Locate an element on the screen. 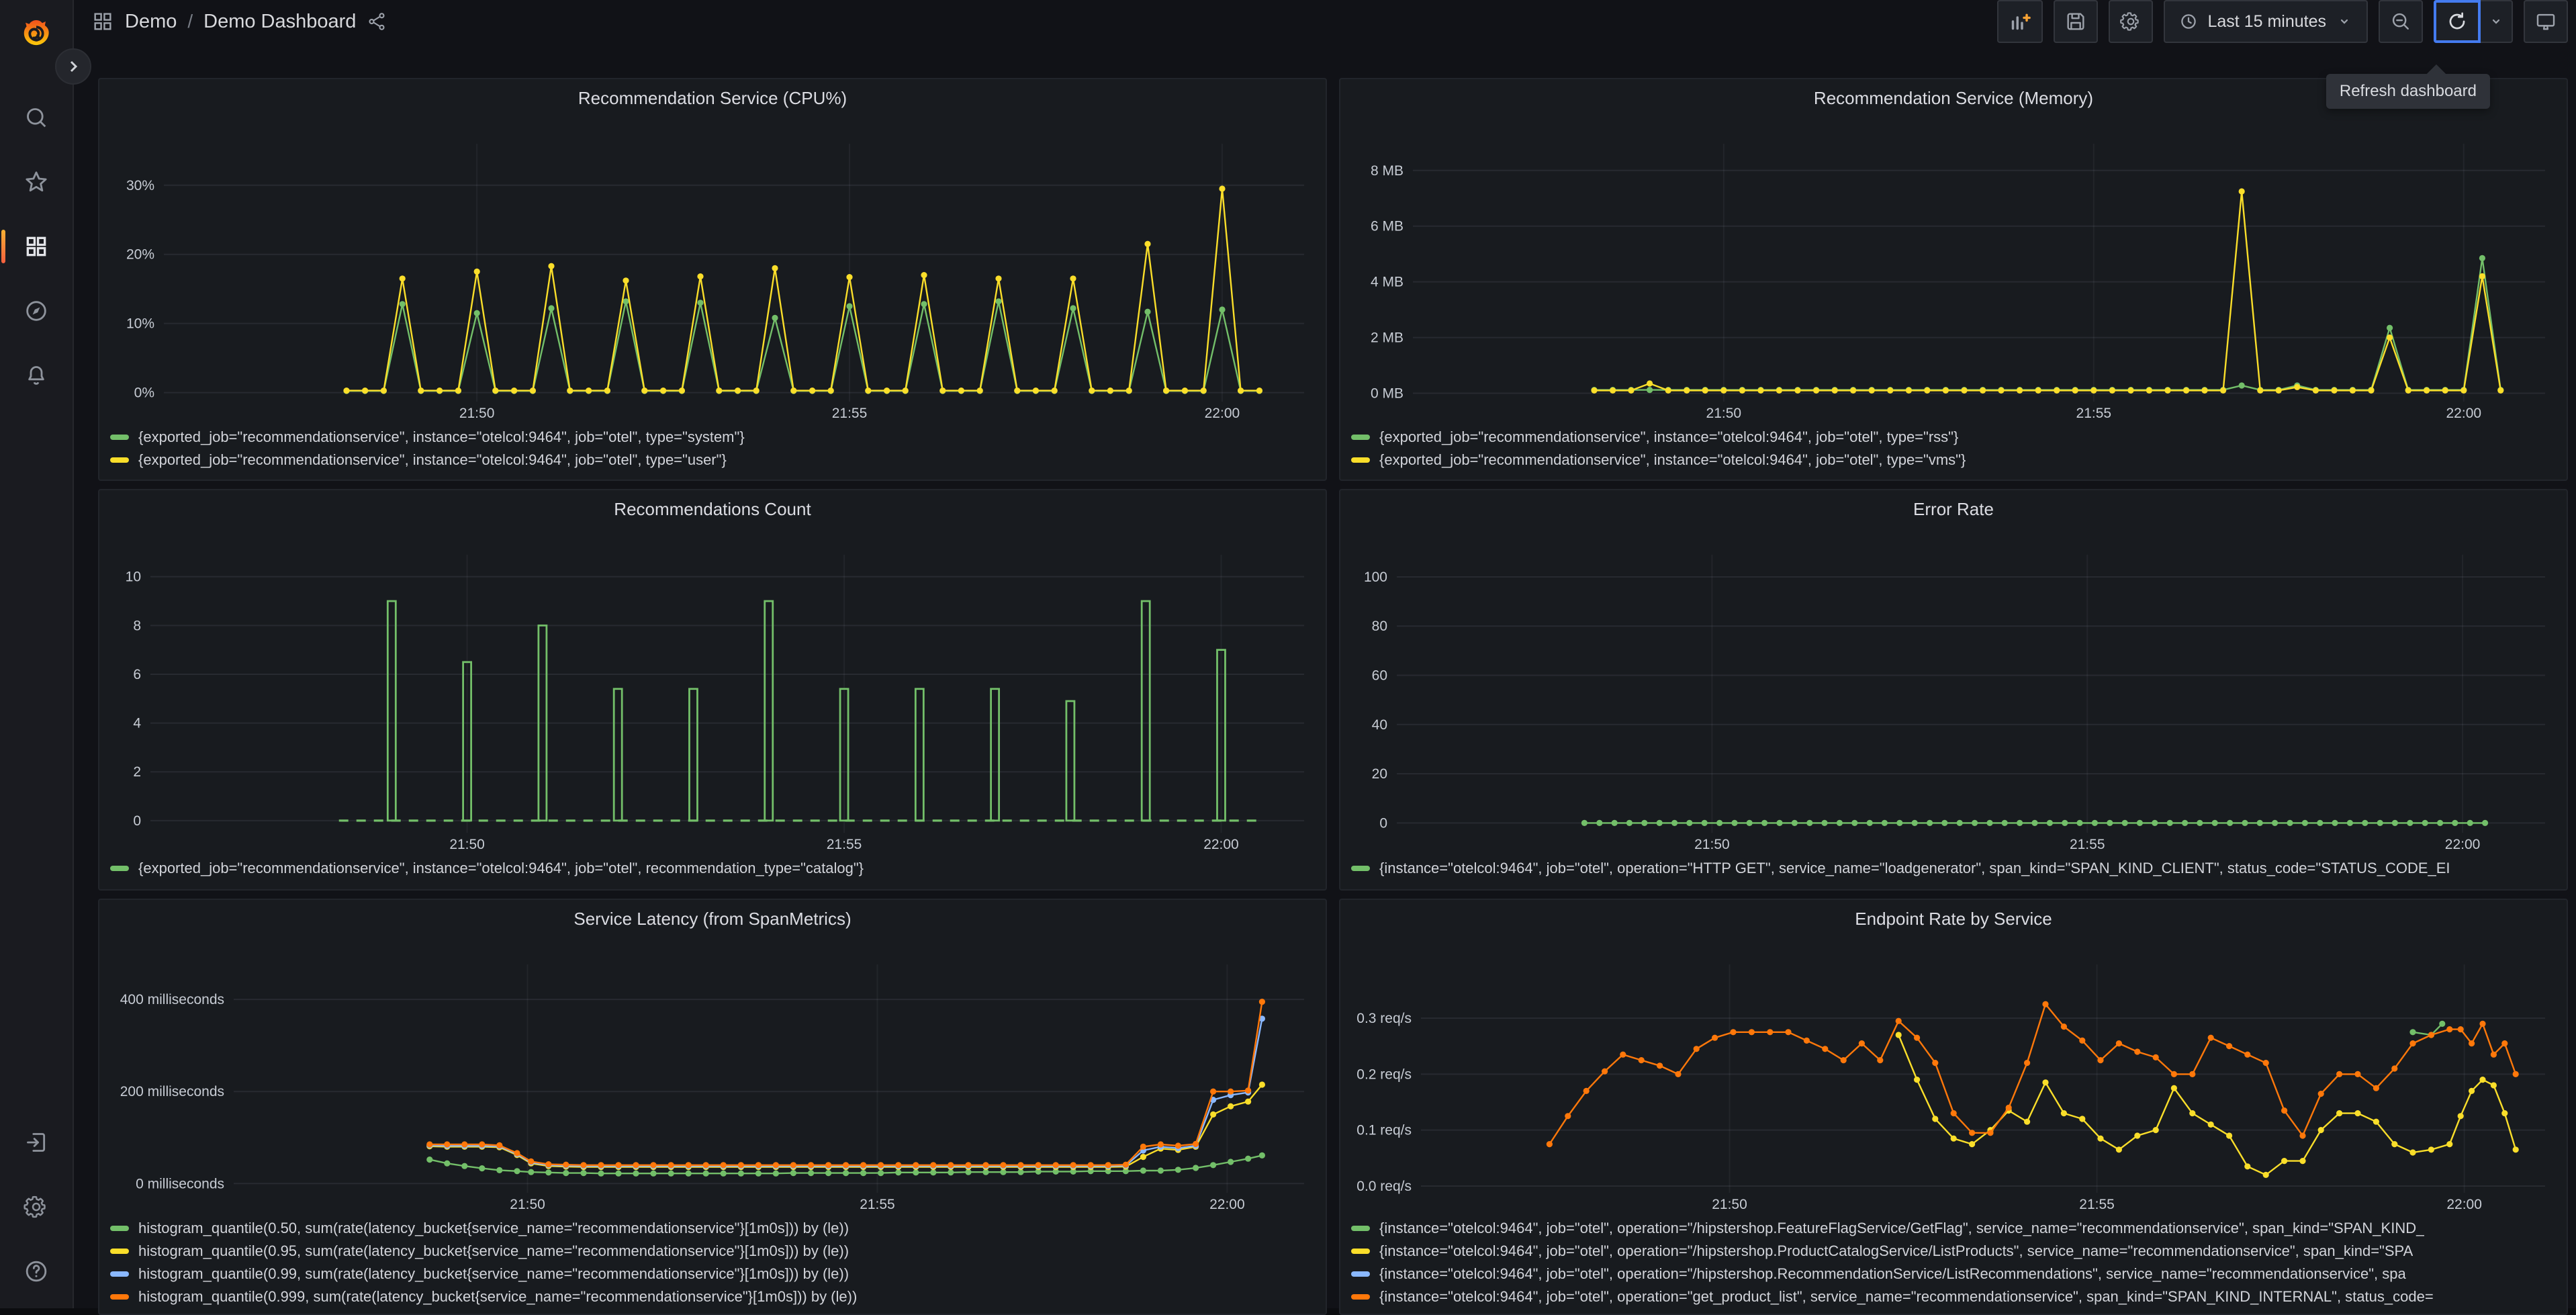 The image size is (2576, 1315). cycle-view-mode-button is located at coordinates (2546, 21).